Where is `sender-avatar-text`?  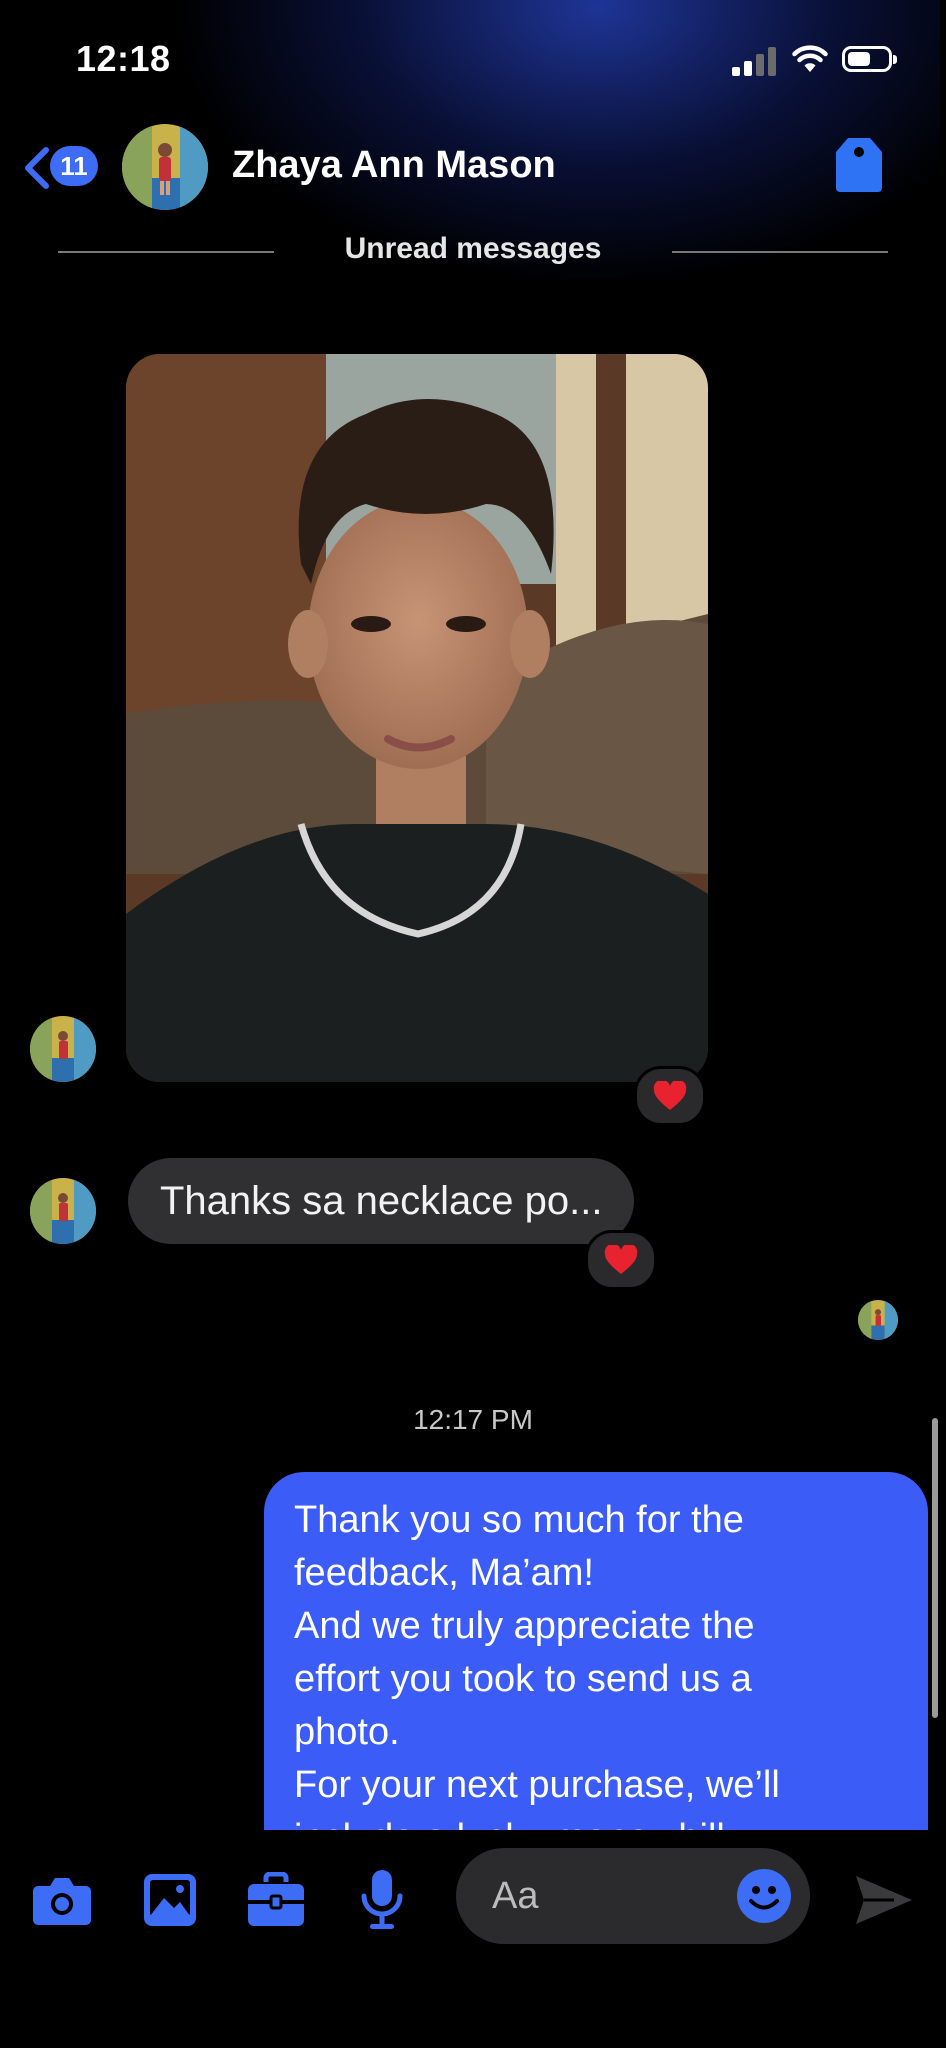 sender-avatar-text is located at coordinates (63, 1211).